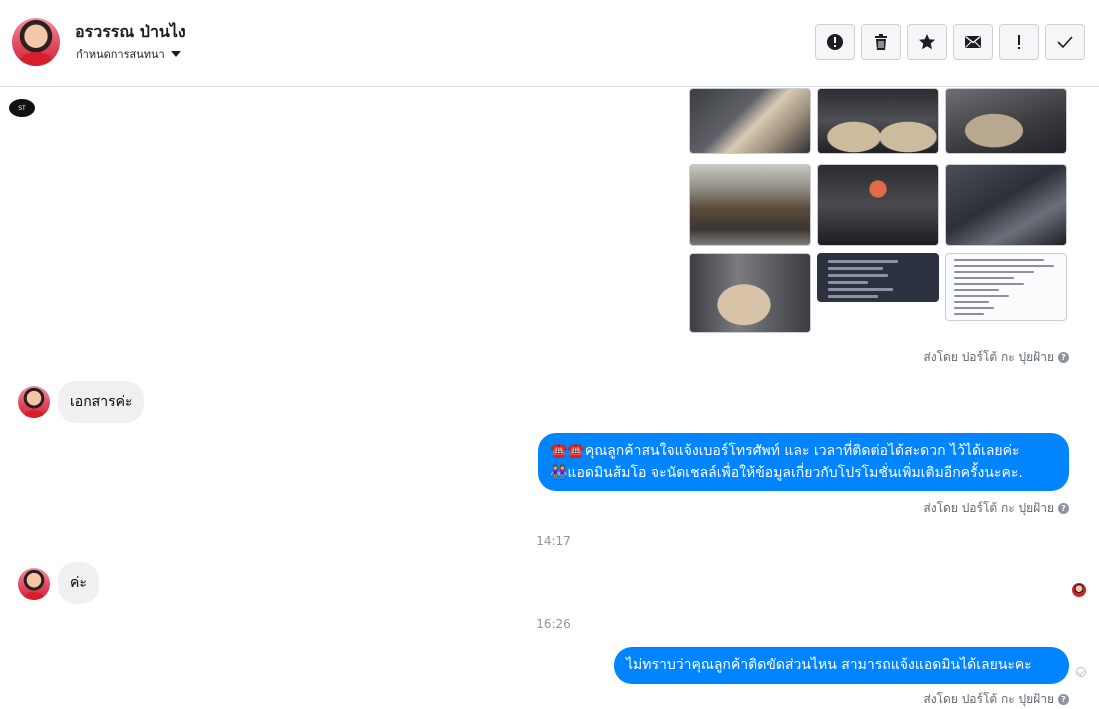 The image size is (1099, 709). I want to click on message-timestamp: 16:26, so click(553, 624).